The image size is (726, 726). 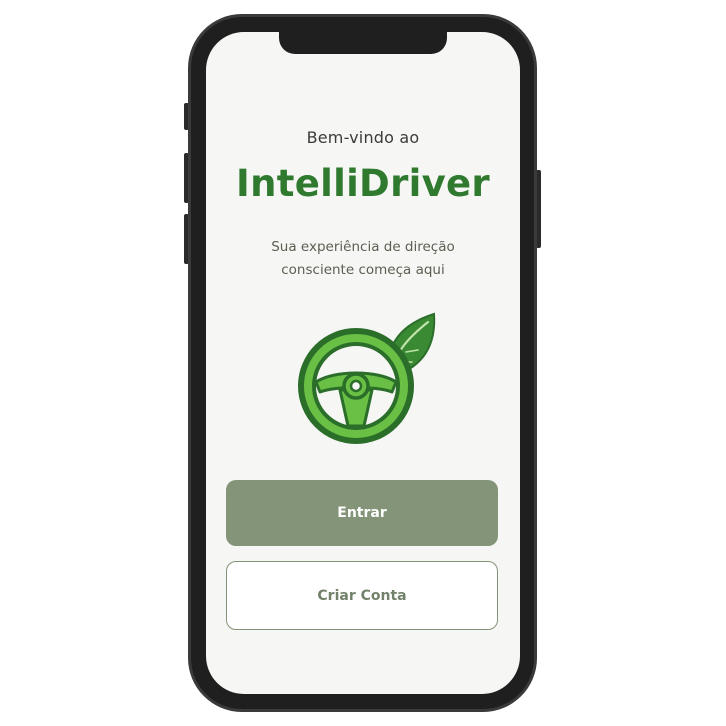 What do you see at coordinates (363, 137) in the screenshot?
I see `welcome-greeting: Bem-vindo ao` at bounding box center [363, 137].